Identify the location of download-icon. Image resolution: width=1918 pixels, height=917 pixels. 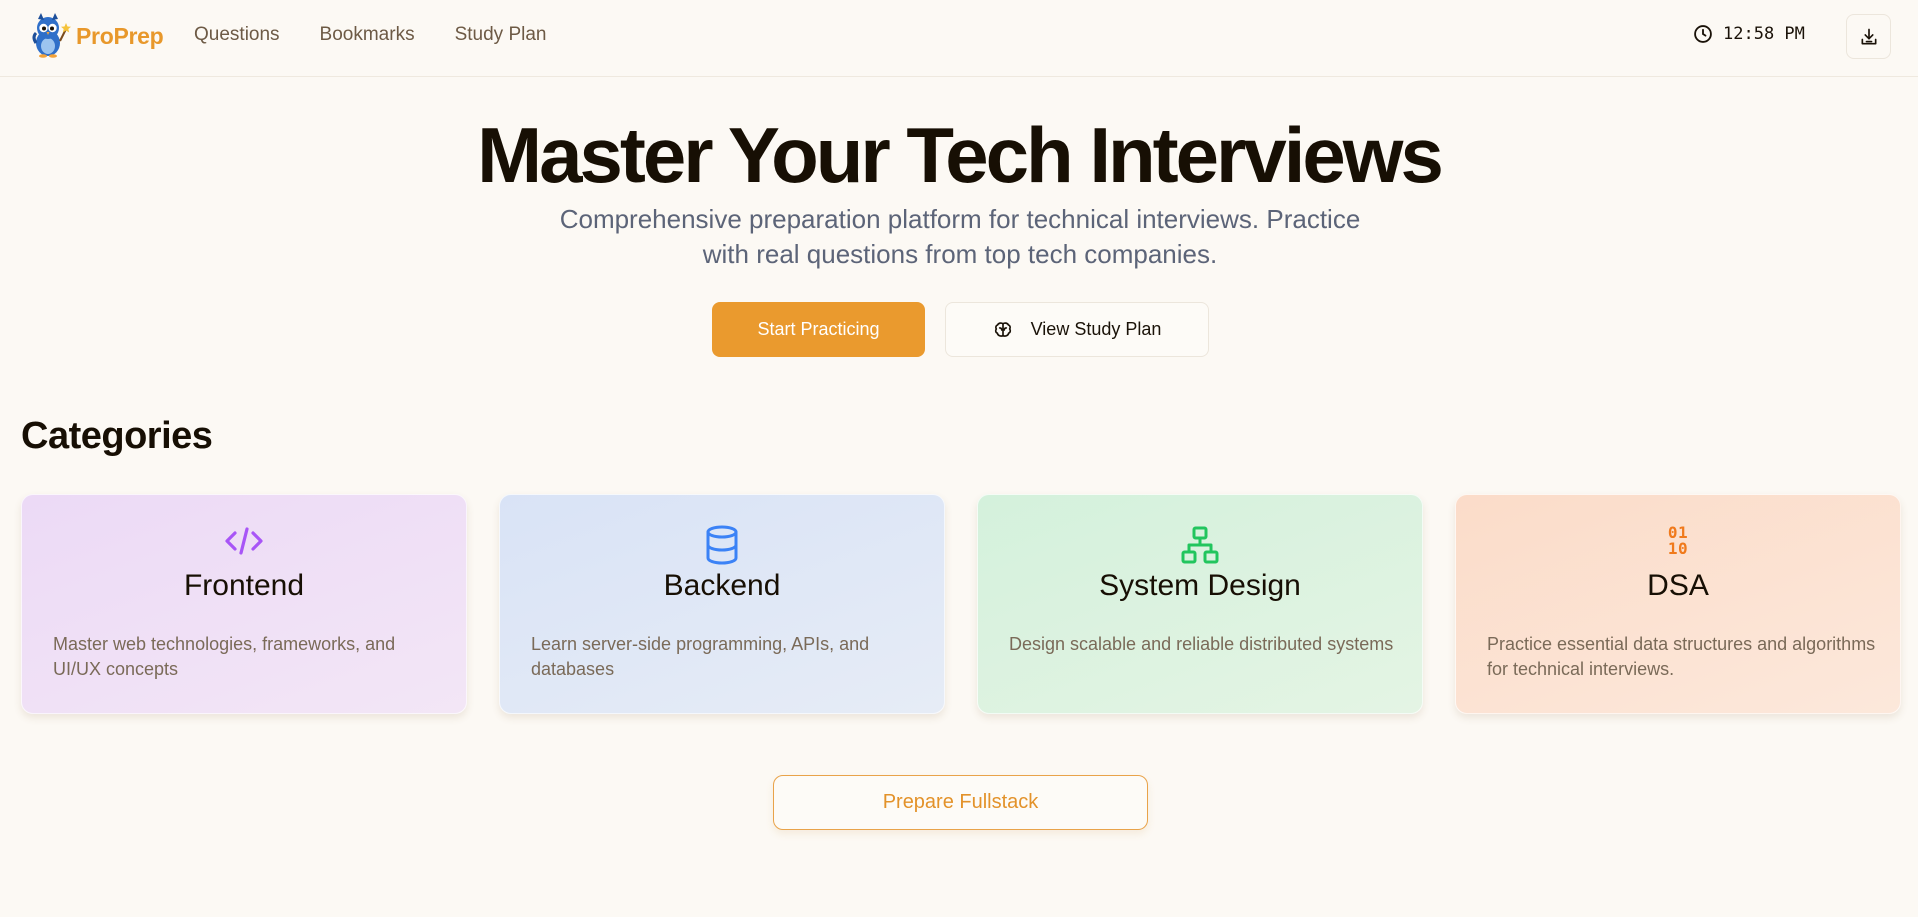
(1868, 36).